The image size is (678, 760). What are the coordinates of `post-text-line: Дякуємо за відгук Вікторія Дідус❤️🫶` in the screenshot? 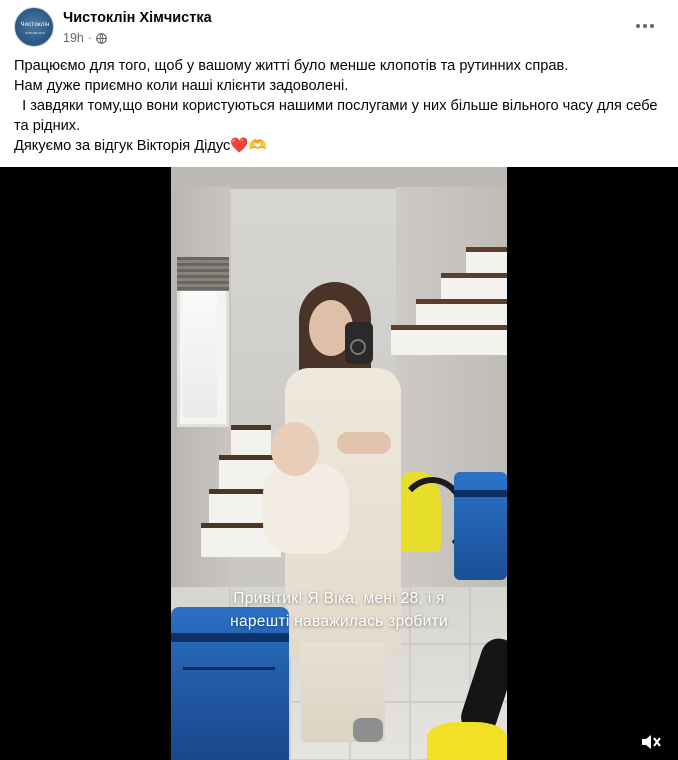 It's located at (339, 146).